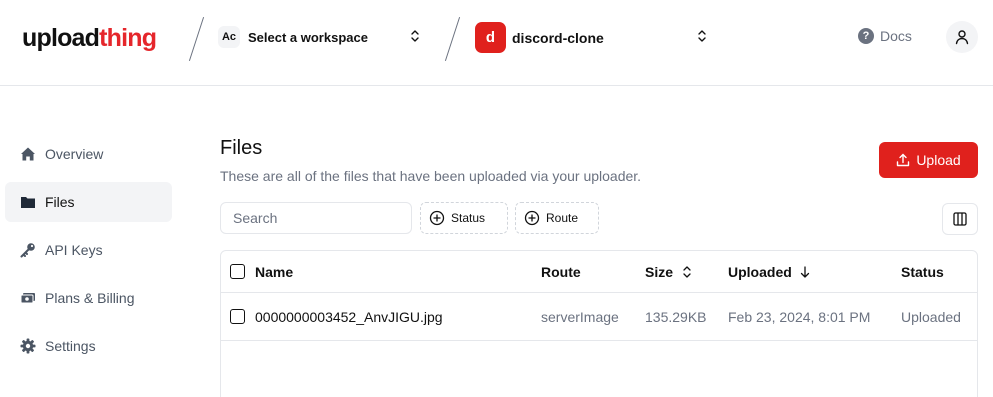 This screenshot has width=993, height=397. I want to click on file-route: serverImage, so click(580, 316).